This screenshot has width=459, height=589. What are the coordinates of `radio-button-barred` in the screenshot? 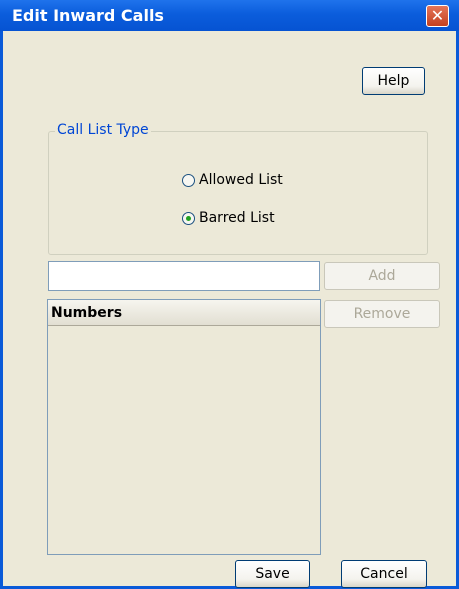 It's located at (188, 218).